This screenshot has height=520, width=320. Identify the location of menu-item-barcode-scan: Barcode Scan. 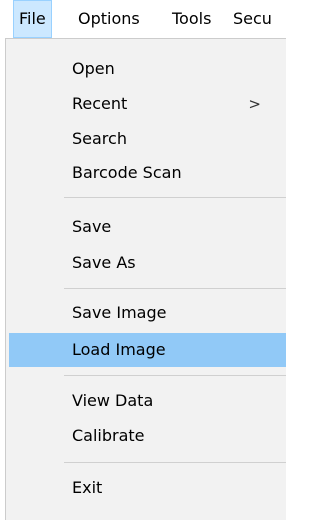
(148, 173).